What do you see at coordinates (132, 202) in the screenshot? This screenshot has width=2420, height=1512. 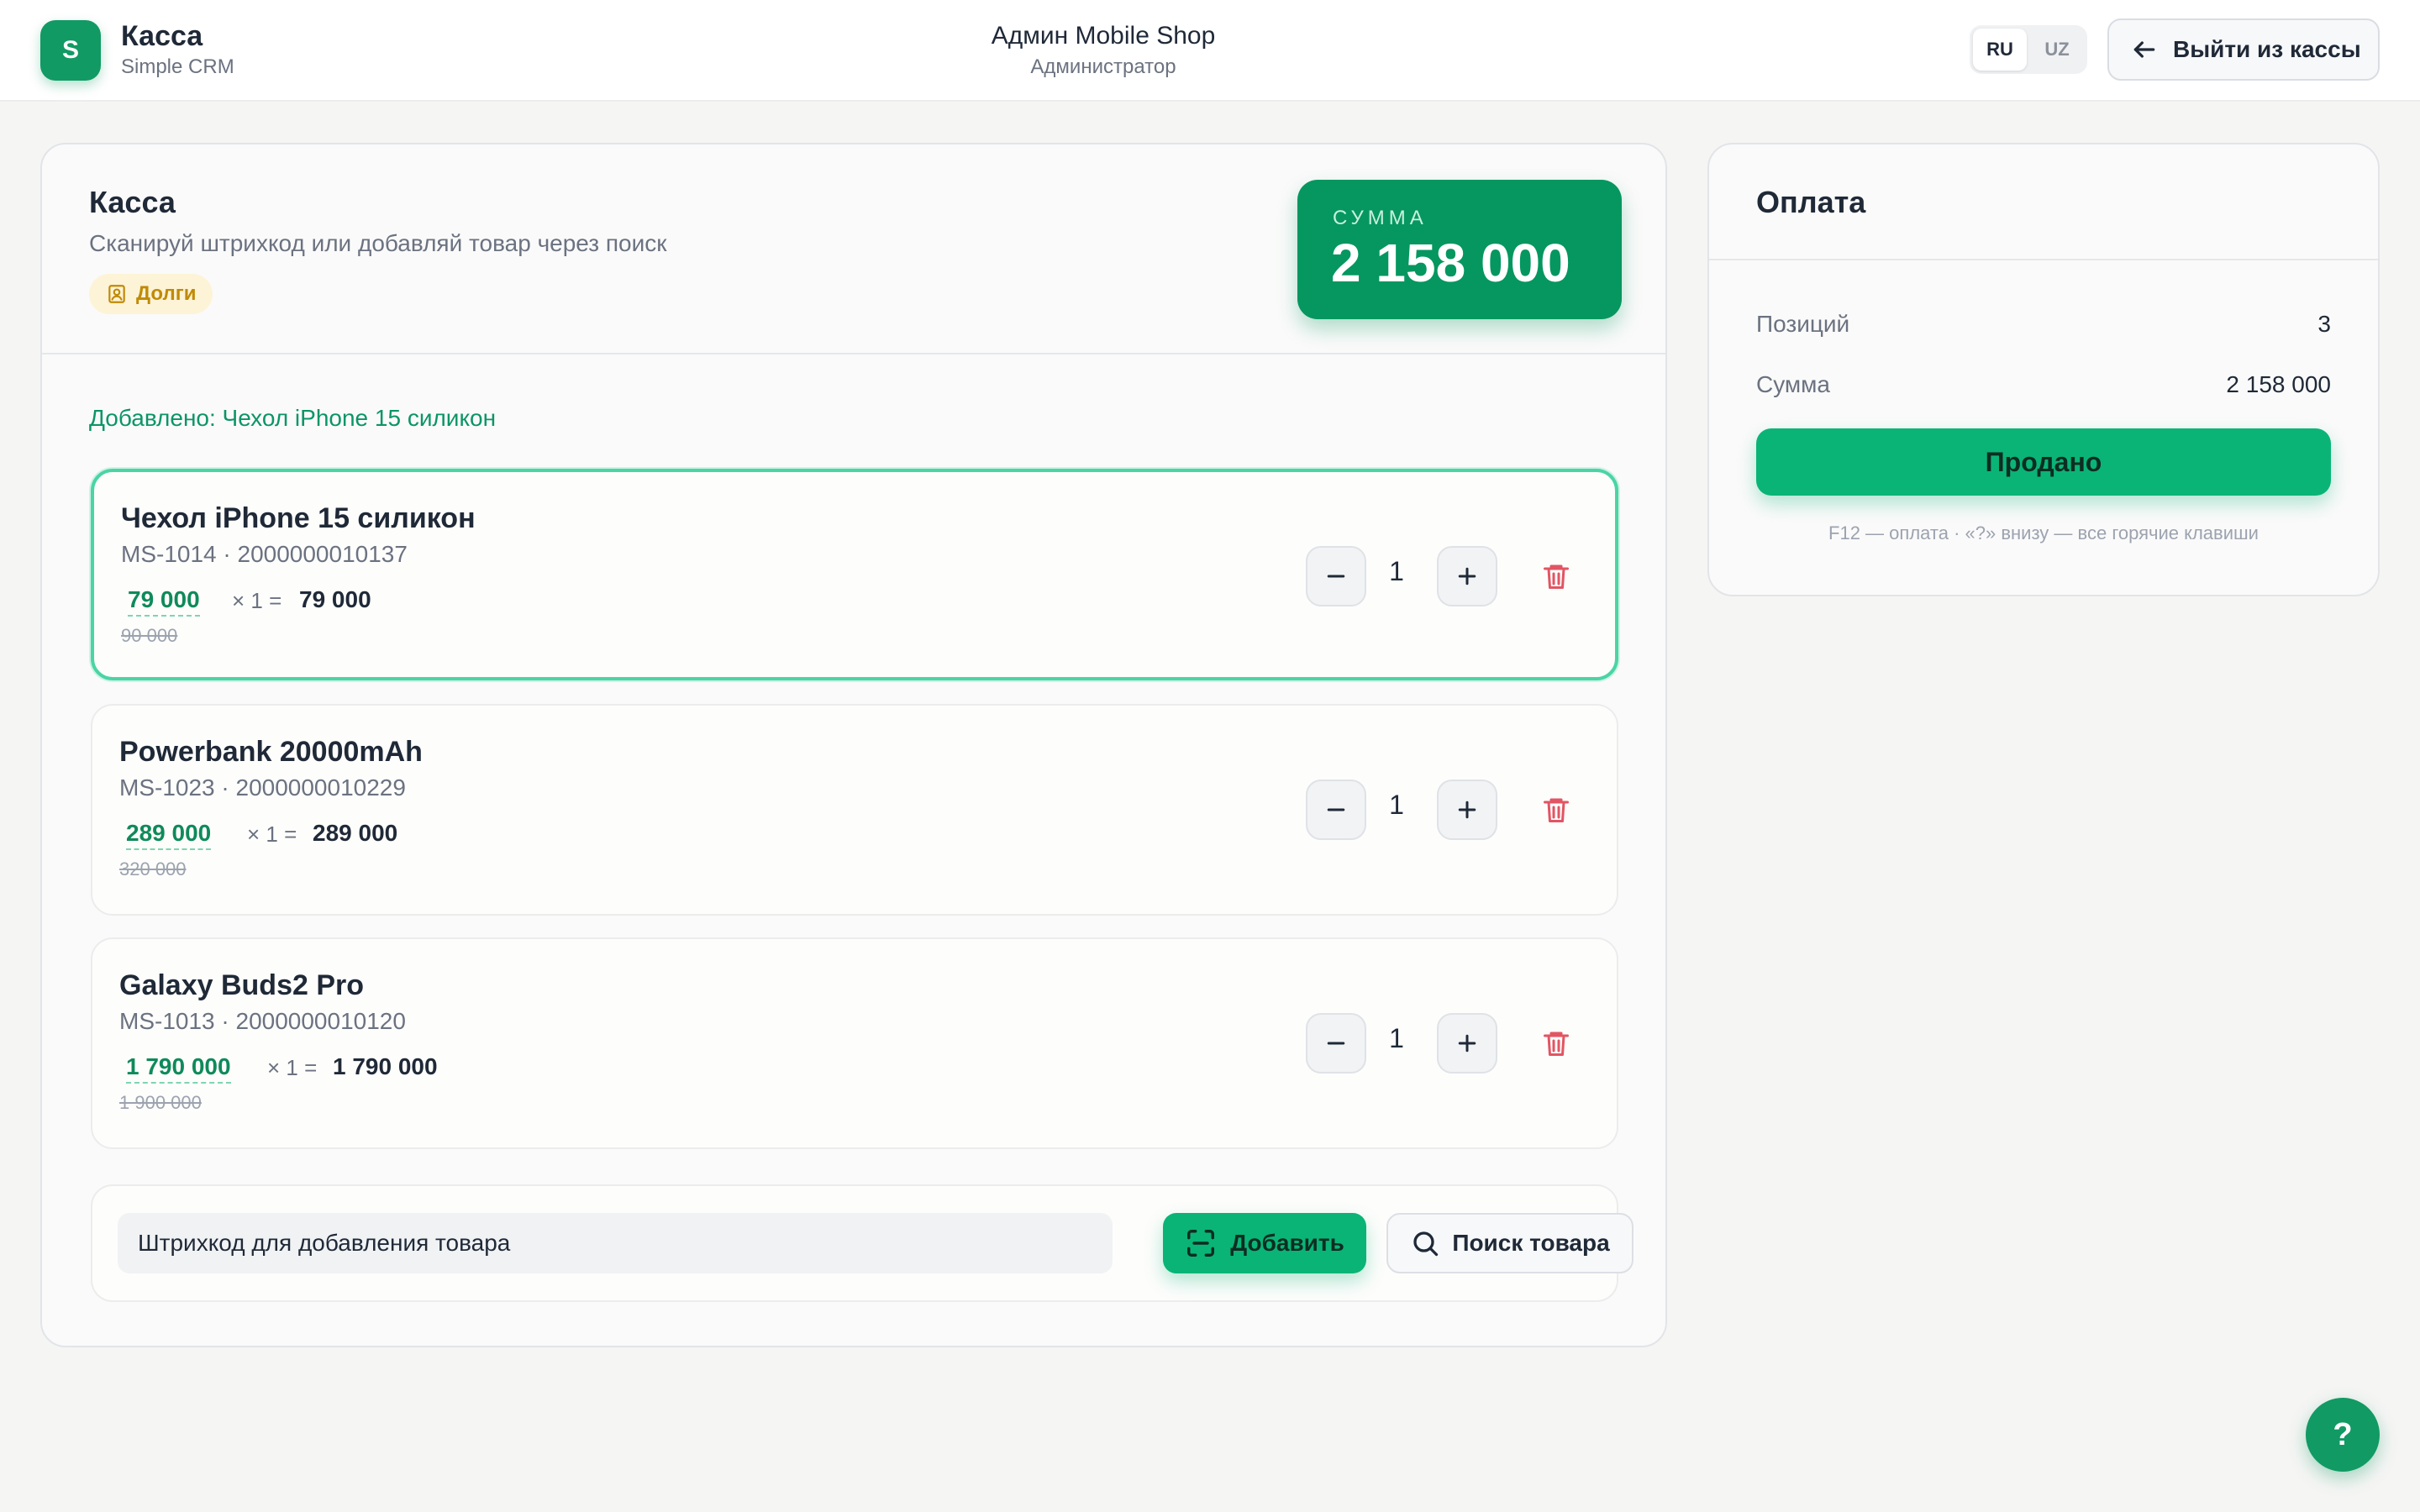 I see `cashier-title: Касса` at bounding box center [132, 202].